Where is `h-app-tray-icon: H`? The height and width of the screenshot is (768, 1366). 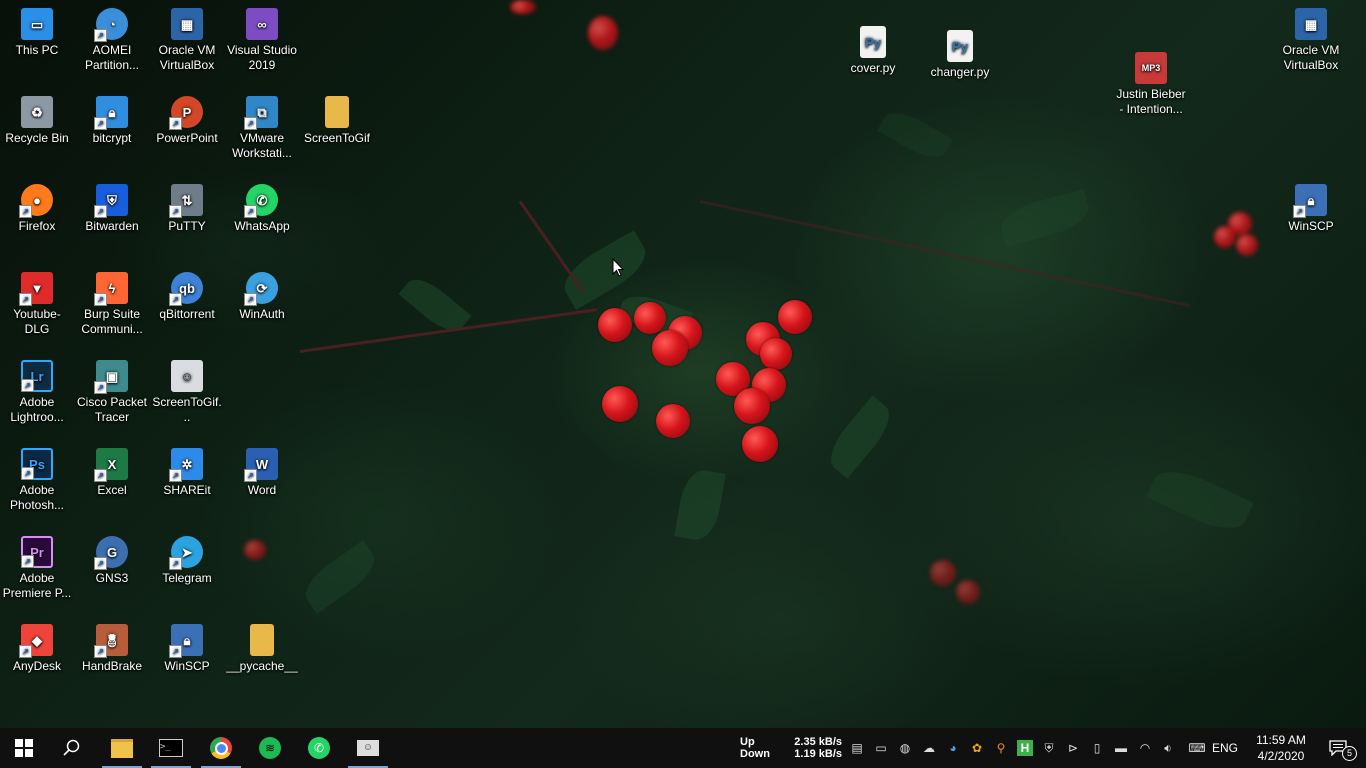
h-app-tray-icon: H is located at coordinates (1025, 748).